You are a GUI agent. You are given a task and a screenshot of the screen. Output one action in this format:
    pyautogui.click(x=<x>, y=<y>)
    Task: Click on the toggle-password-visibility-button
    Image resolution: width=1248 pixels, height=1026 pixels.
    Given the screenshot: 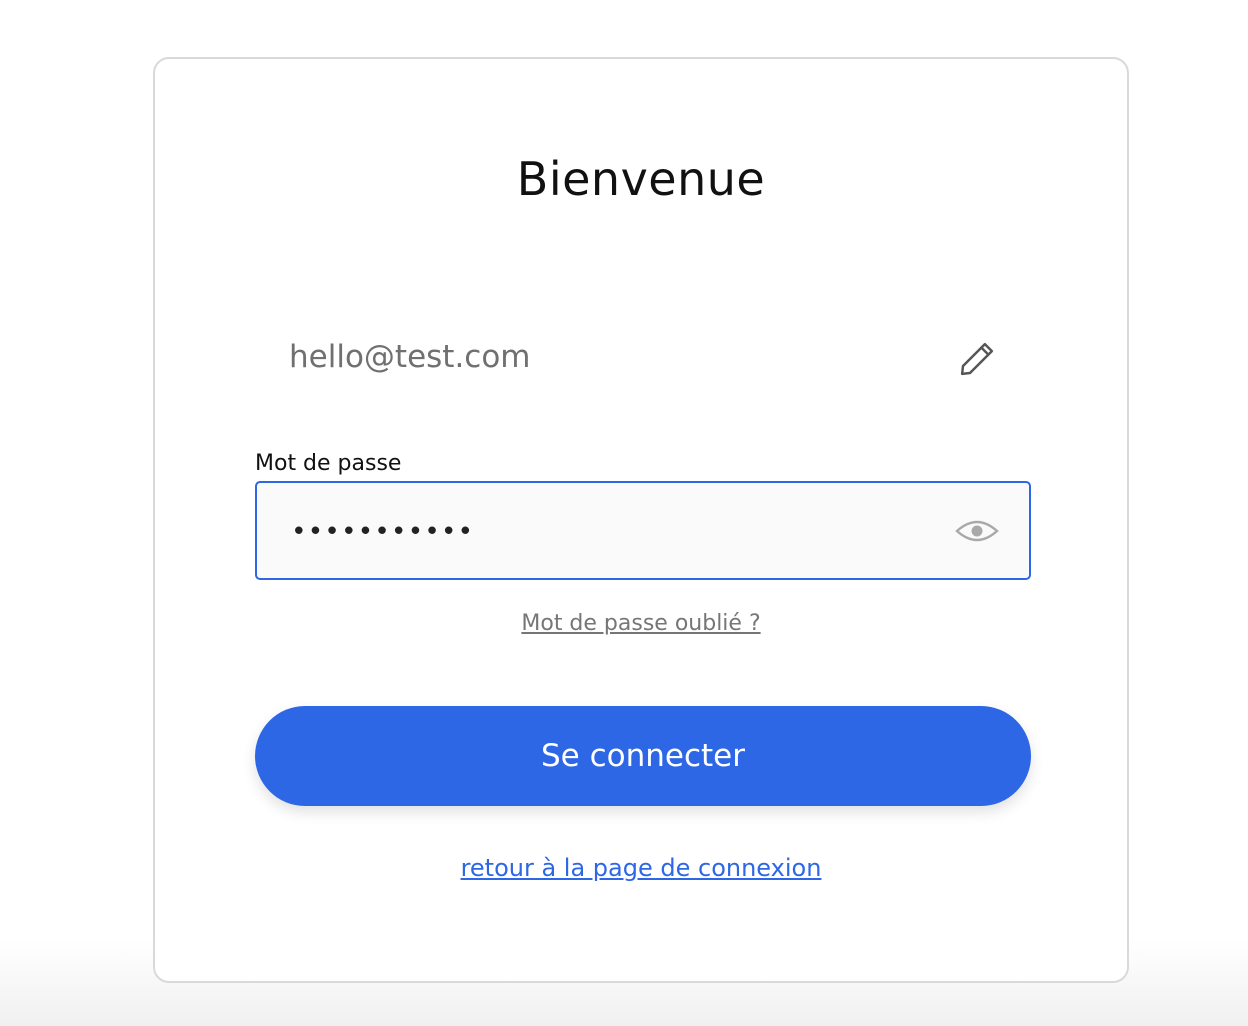 What is the action you would take?
    pyautogui.click(x=977, y=531)
    